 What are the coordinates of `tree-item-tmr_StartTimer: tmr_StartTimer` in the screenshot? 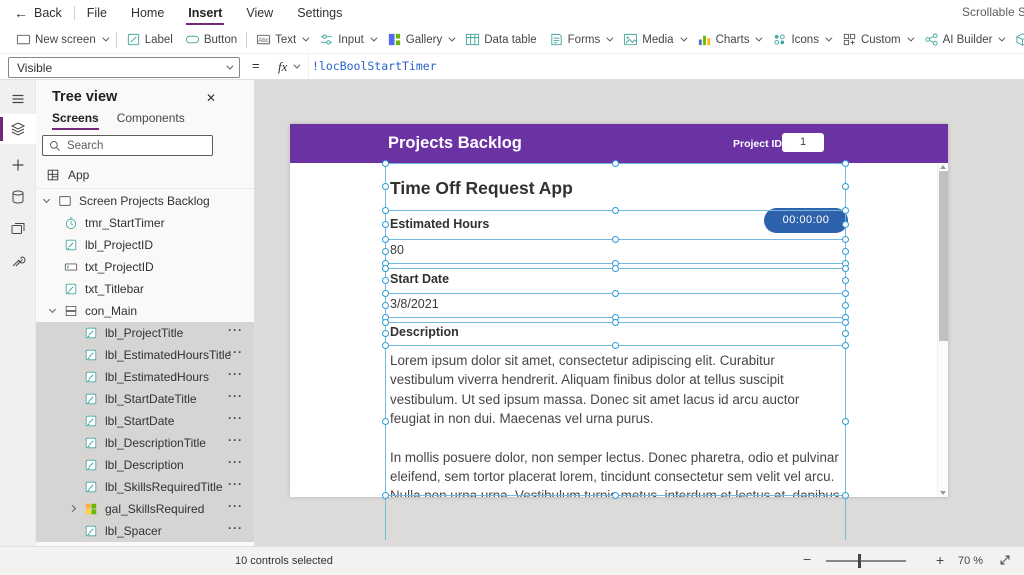 It's located at (145, 223).